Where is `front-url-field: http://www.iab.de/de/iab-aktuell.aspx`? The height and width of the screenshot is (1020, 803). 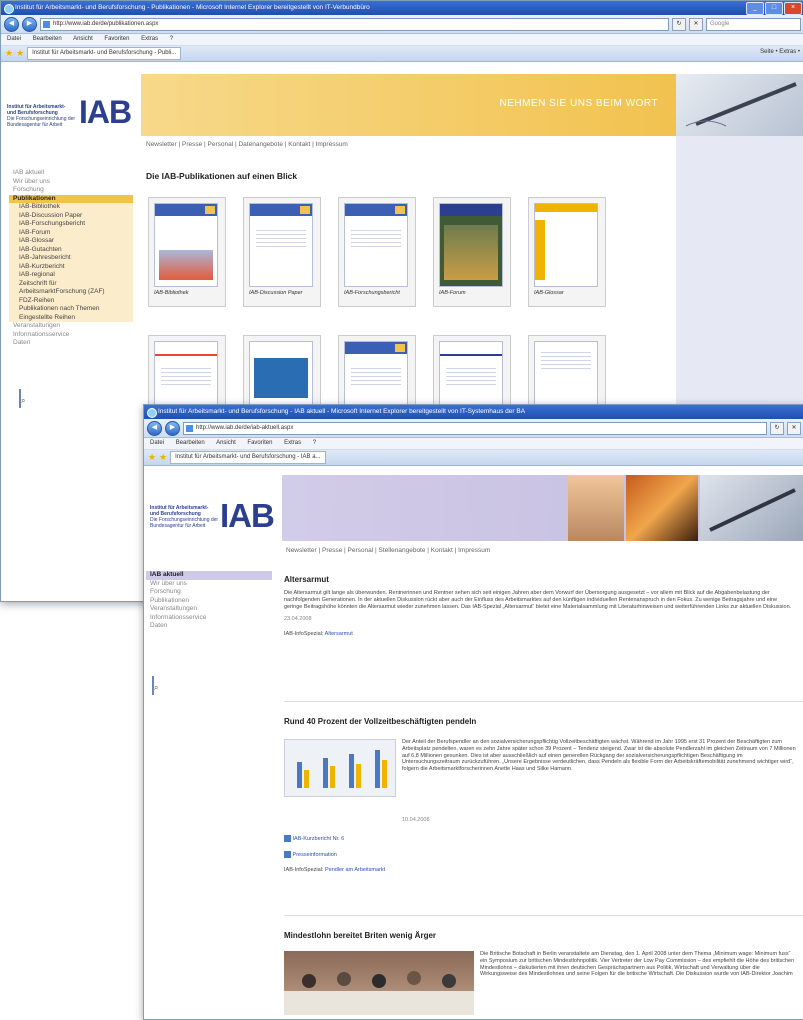
front-url-field: http://www.iab.de/de/iab-aktuell.aspx is located at coordinates (475, 428).